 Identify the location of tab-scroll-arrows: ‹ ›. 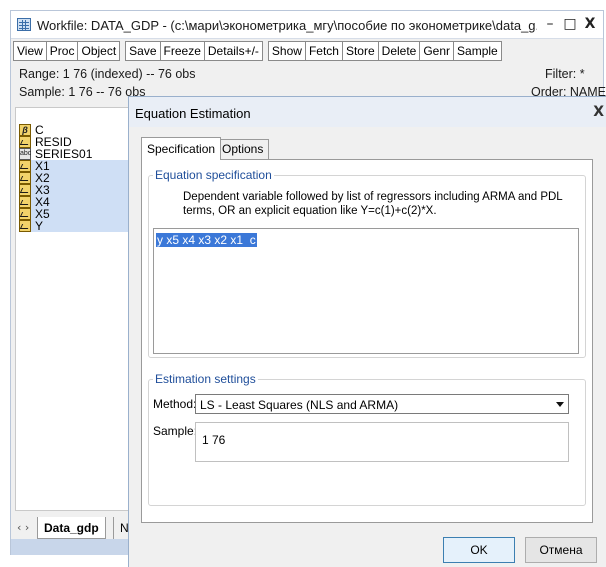
(23, 527).